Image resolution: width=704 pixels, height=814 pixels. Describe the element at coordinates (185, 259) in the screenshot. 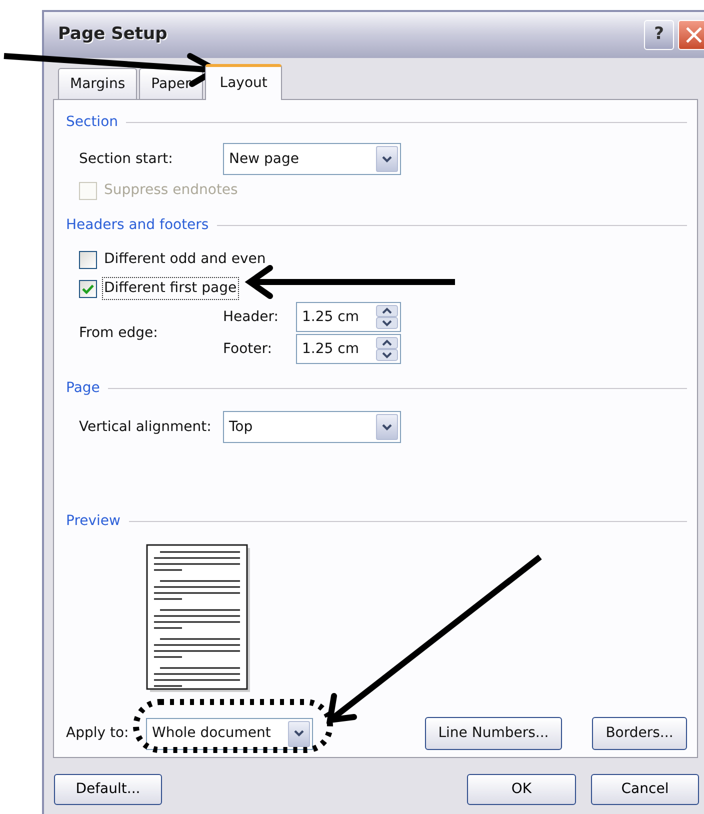

I see `checkbox-label: Different odd and even` at that location.